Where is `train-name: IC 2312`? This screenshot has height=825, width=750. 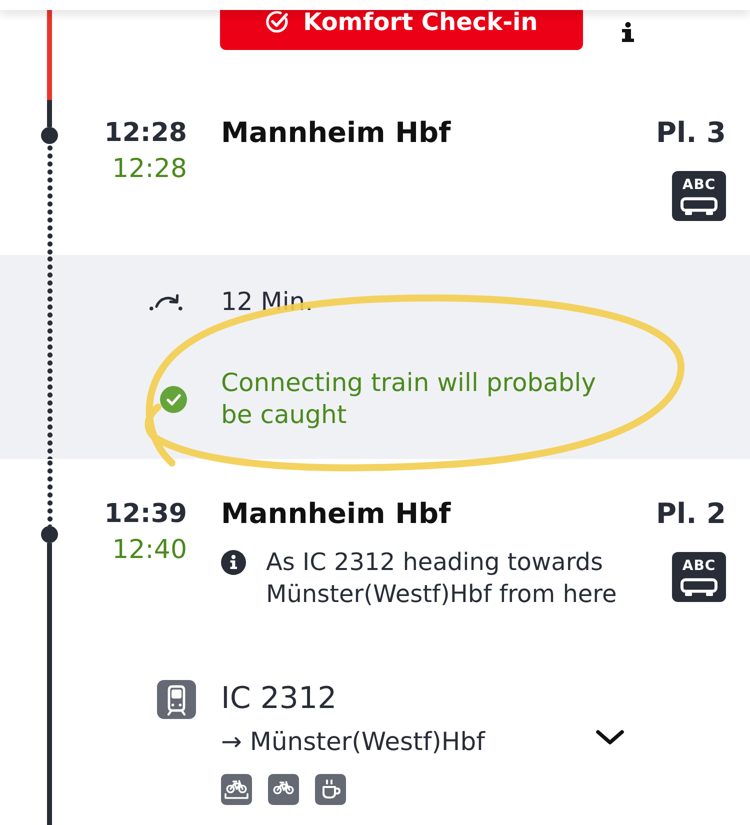 train-name: IC 2312 is located at coordinates (279, 699).